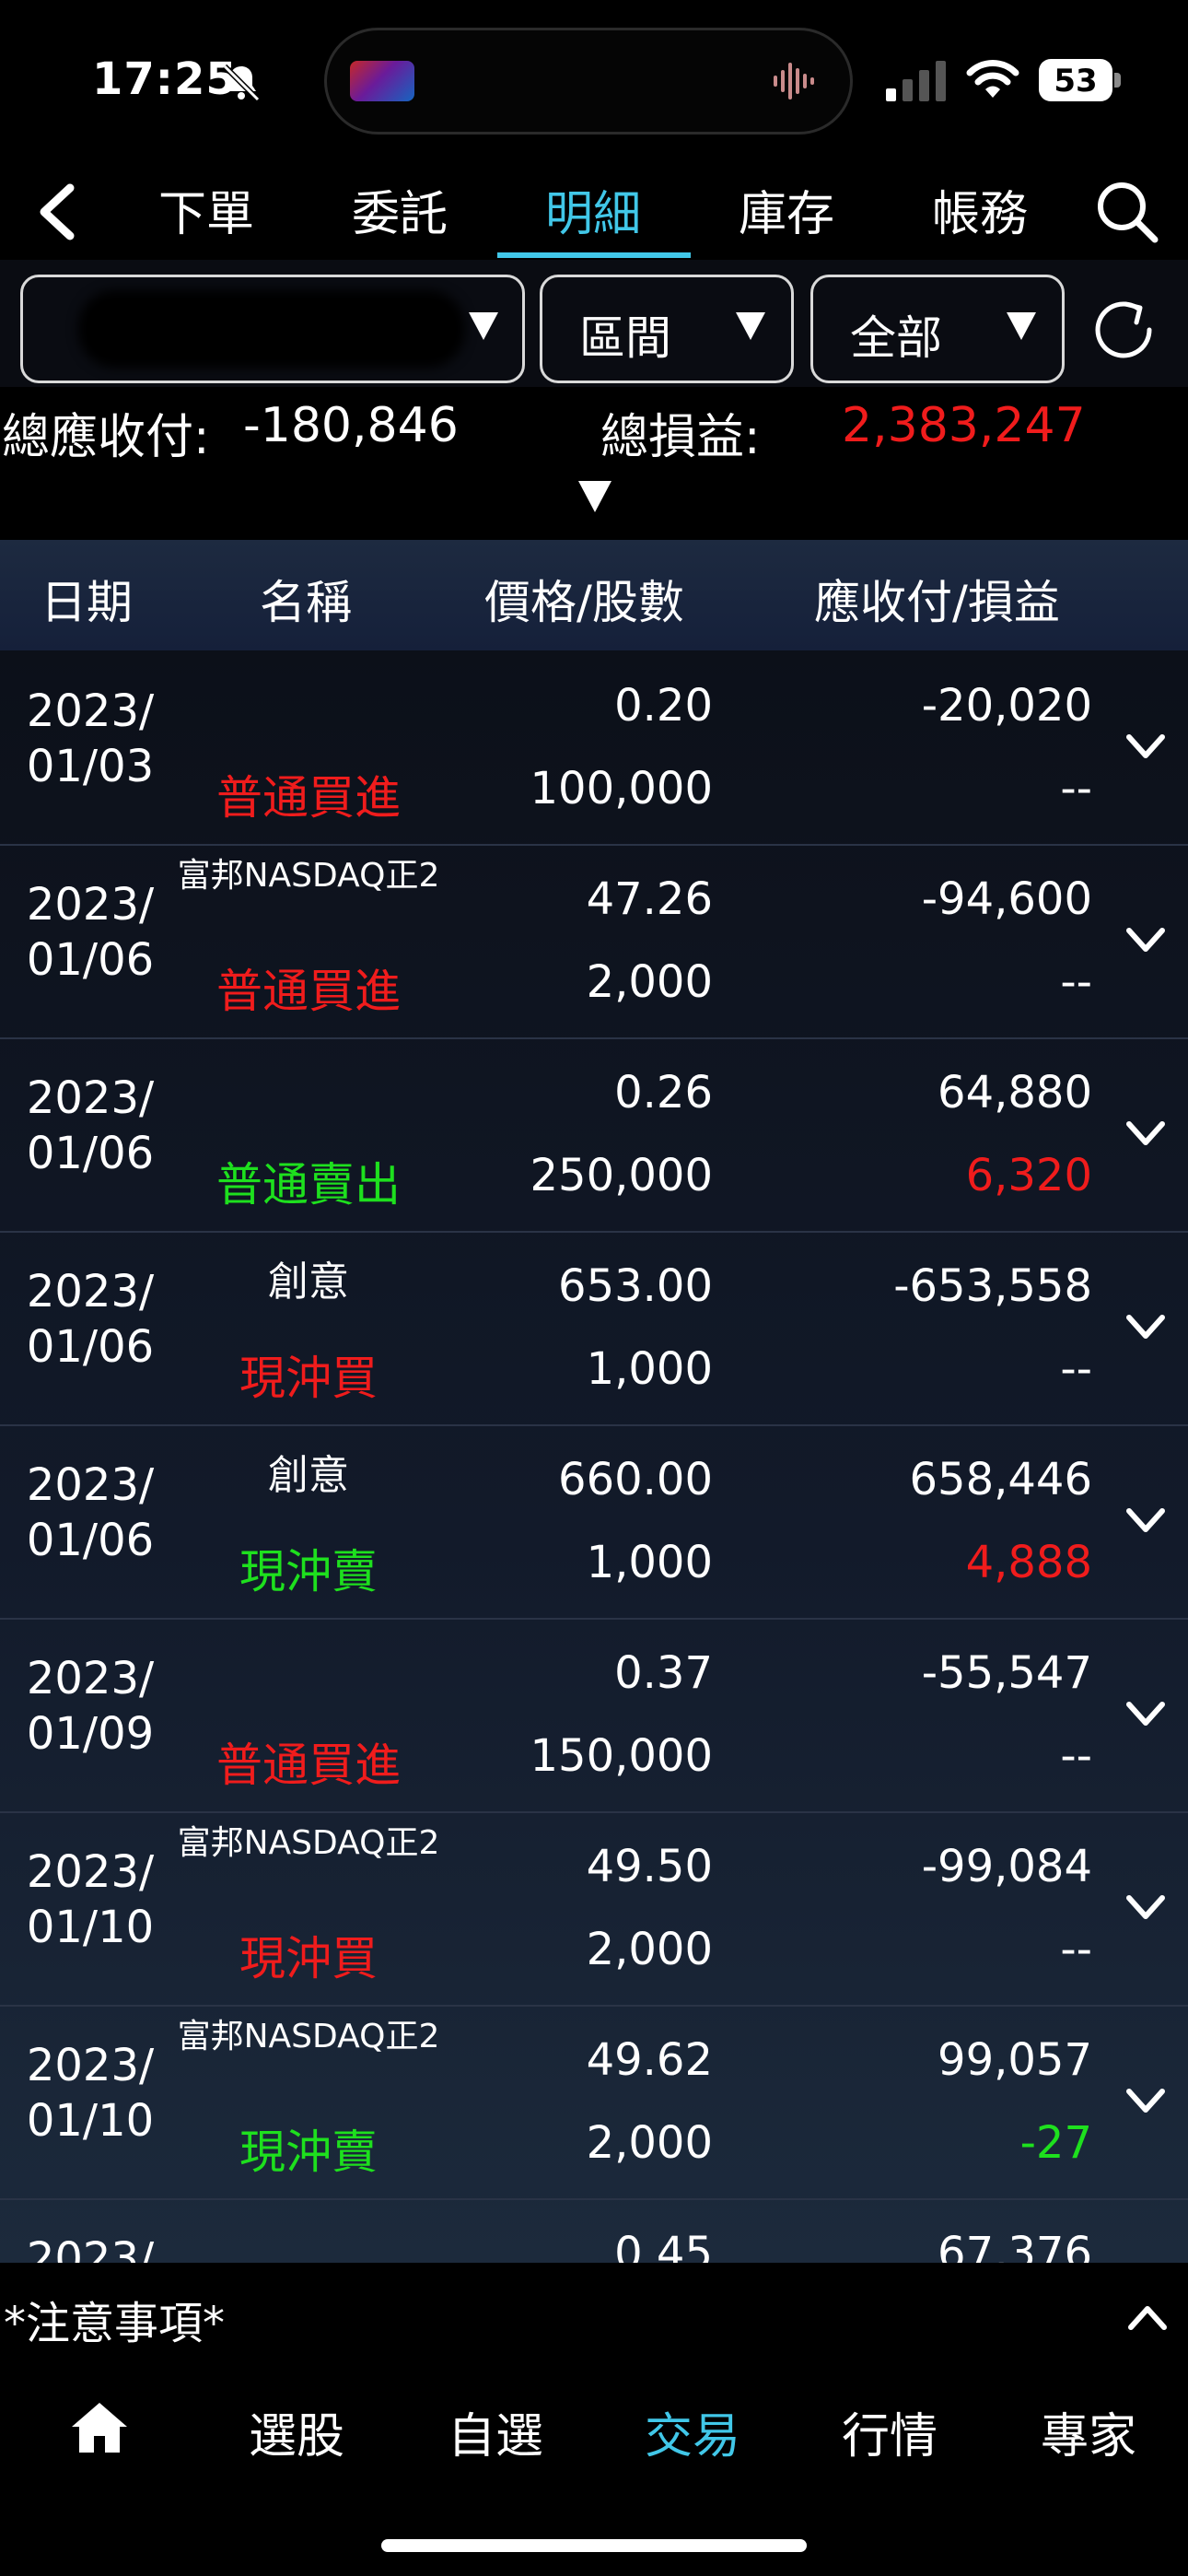 The height and width of the screenshot is (2576, 1188). What do you see at coordinates (272, 329) in the screenshot?
I see `account-select` at bounding box center [272, 329].